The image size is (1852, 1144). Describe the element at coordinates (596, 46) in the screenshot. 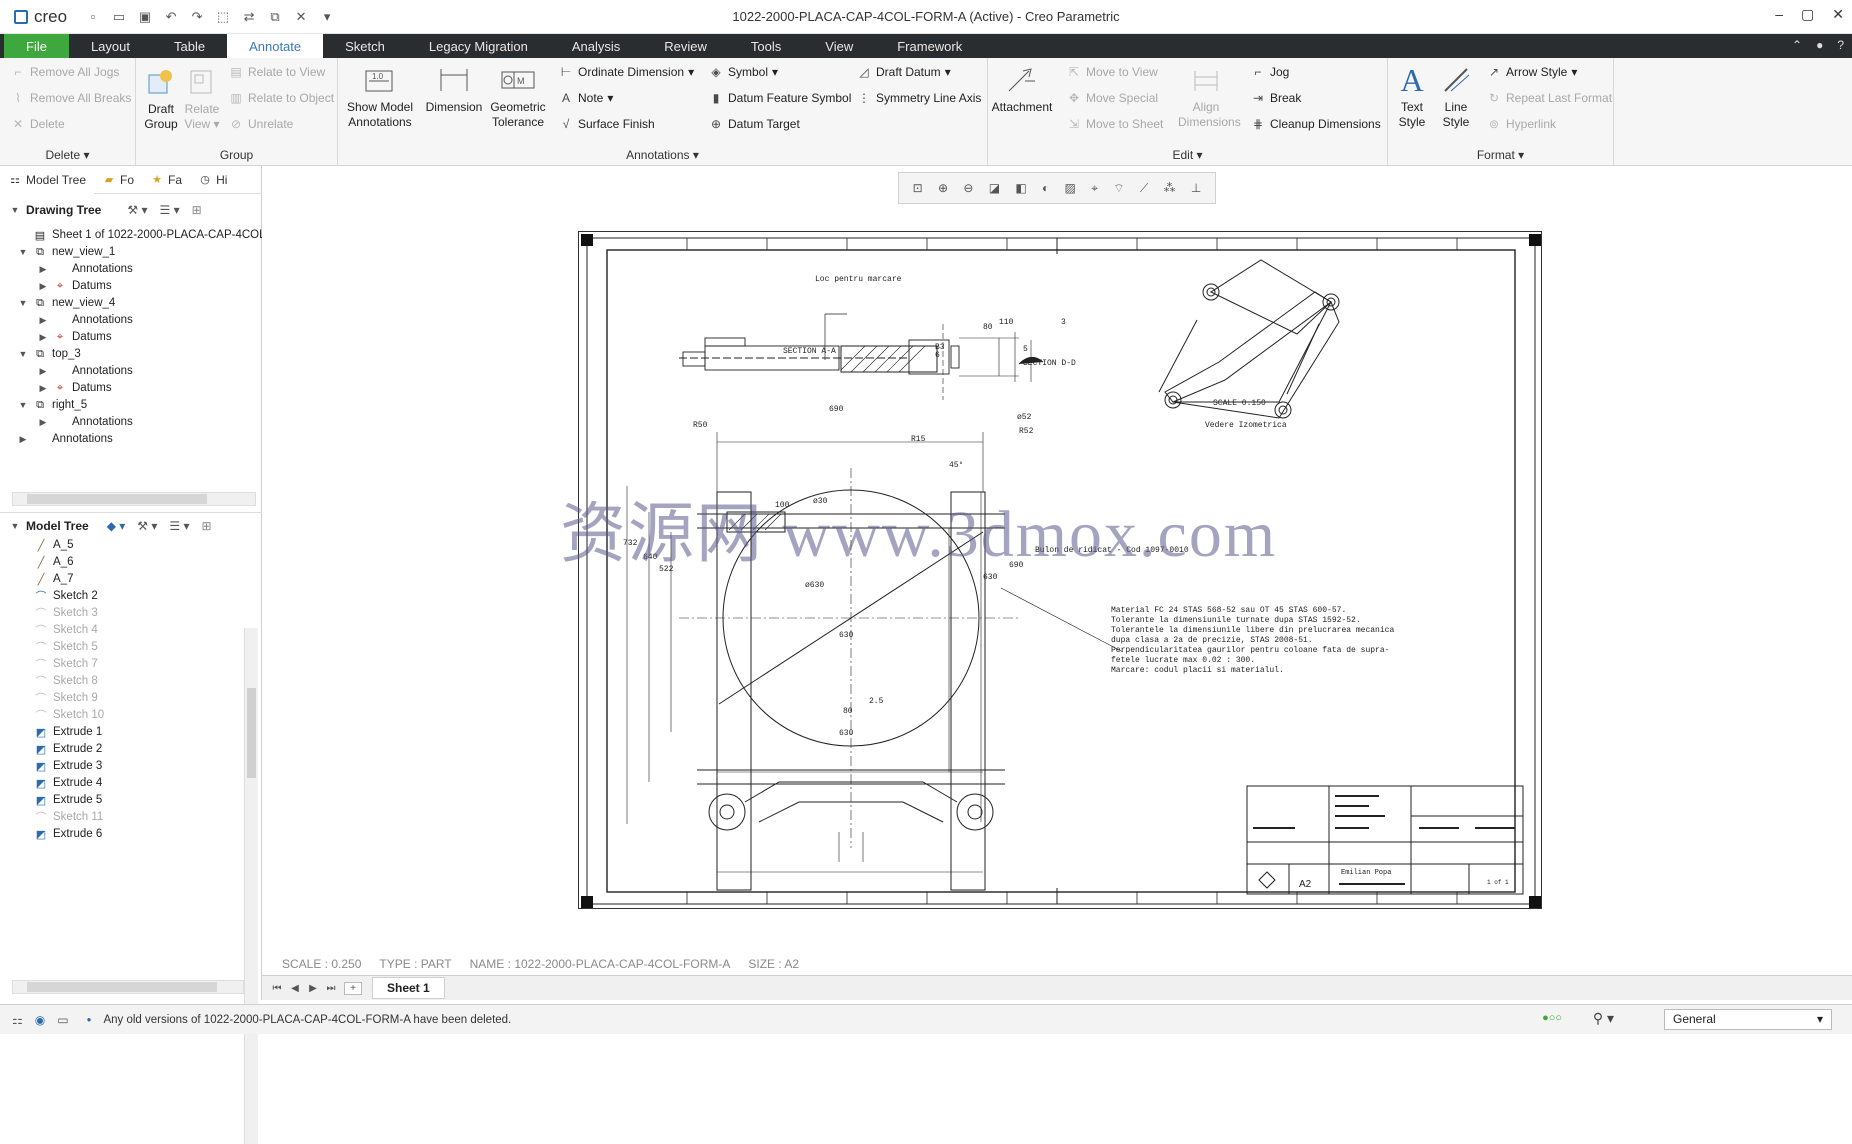

I see `tab-analysis: Analysis` at that location.